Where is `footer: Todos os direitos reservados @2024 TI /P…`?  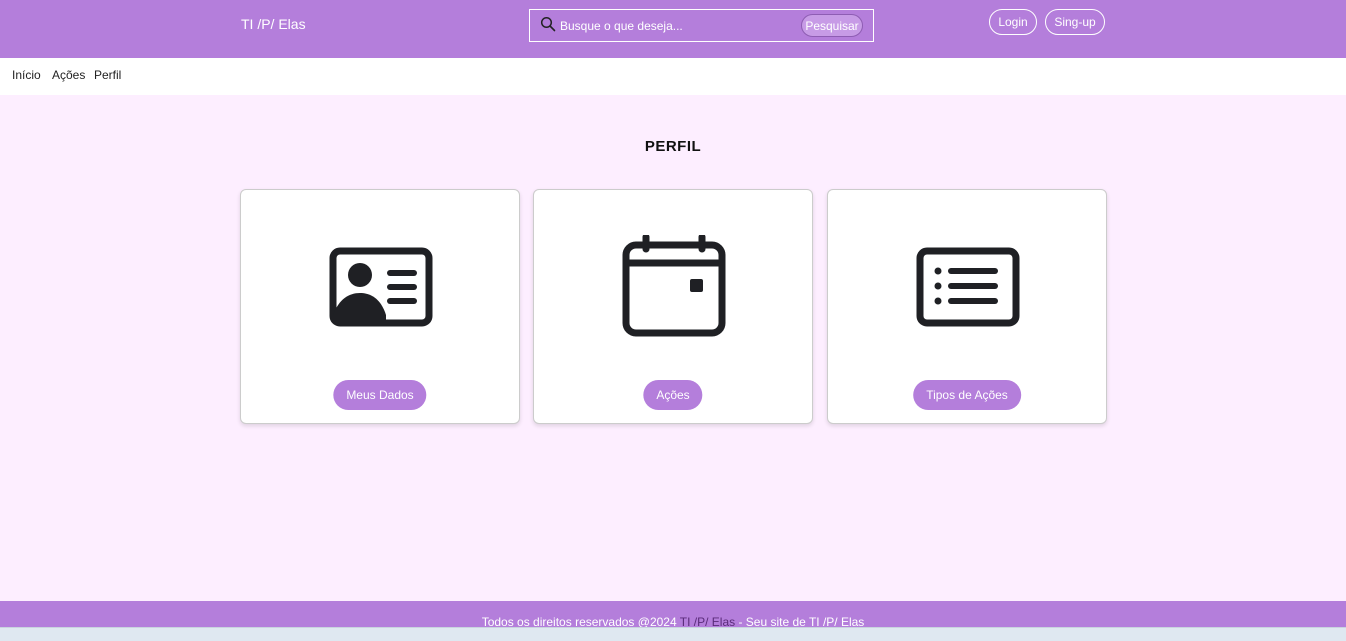 footer: Todos os direitos reservados @2024 TI /P… is located at coordinates (673, 615).